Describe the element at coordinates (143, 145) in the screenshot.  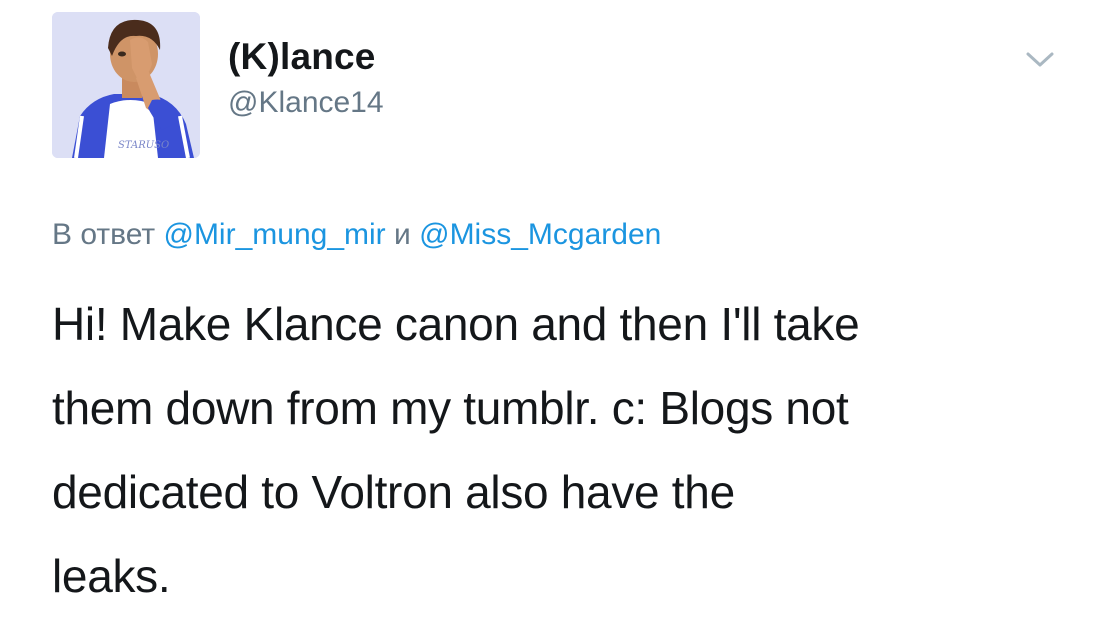
I see `svg-text: STARUSO` at that location.